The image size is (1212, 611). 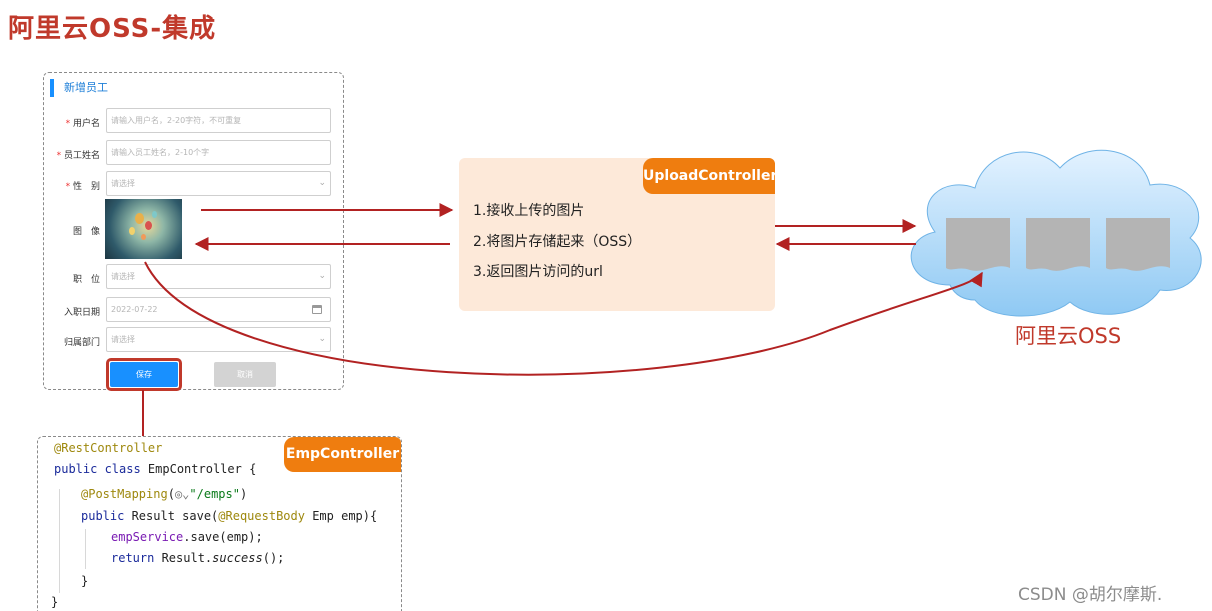 What do you see at coordinates (55, 602) in the screenshot?
I see `code-line-8: }` at bounding box center [55, 602].